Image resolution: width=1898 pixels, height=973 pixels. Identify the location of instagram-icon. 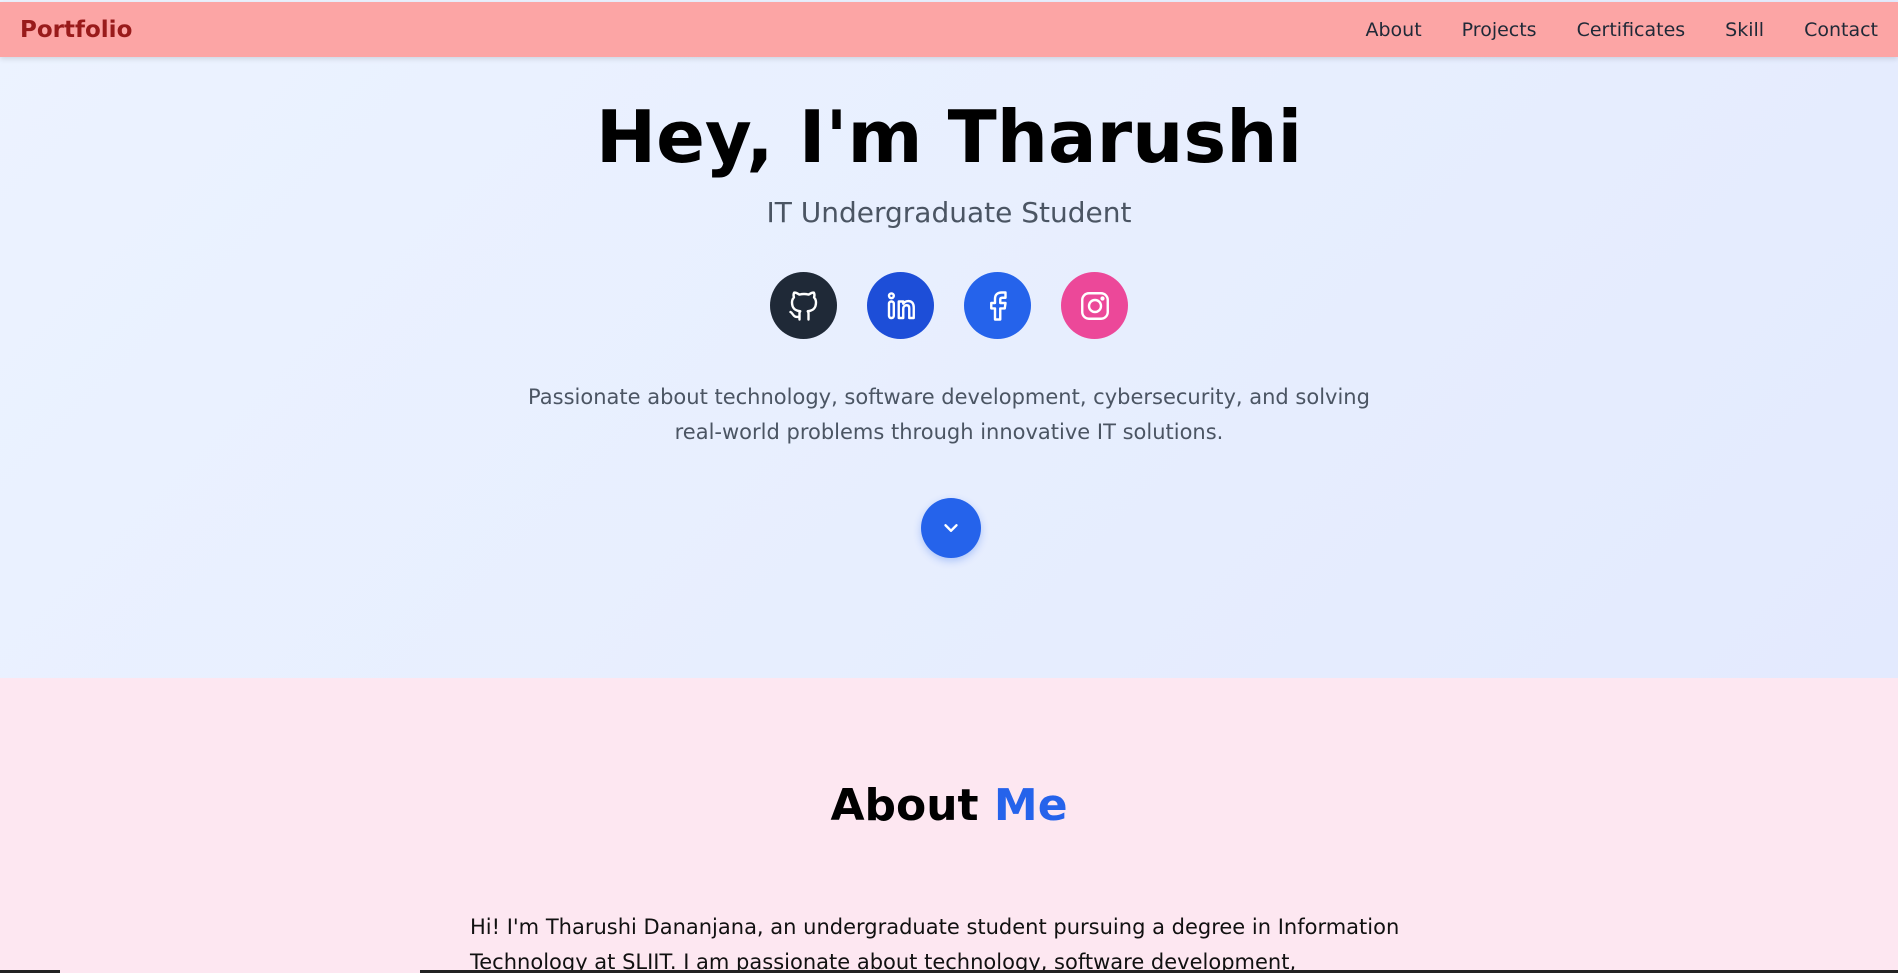
(1094, 305).